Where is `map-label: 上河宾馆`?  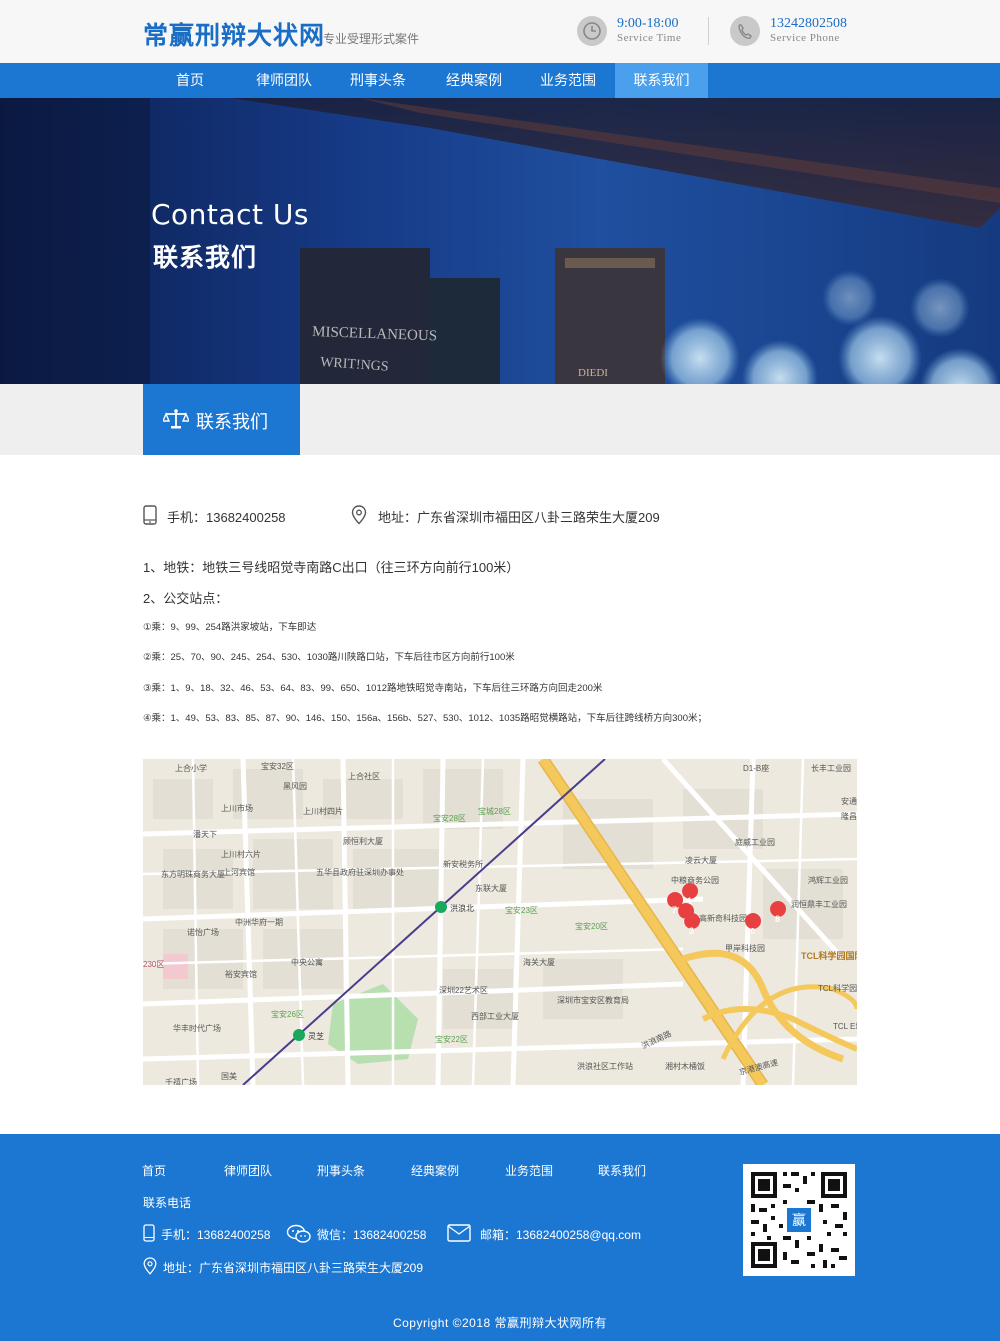
map-label: 上河宾馆 is located at coordinates (239, 872).